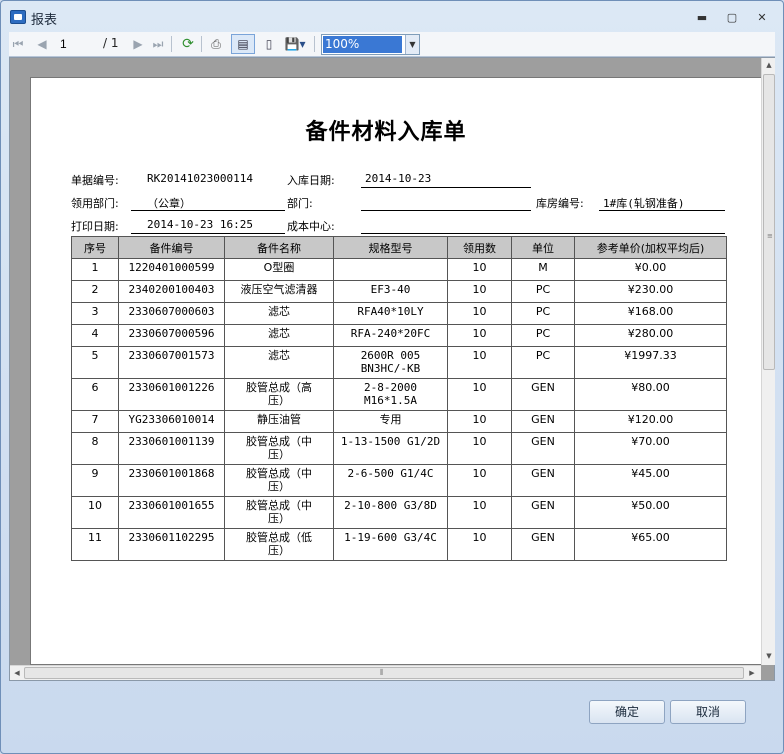 The width and height of the screenshot is (784, 754). Describe the element at coordinates (390, 421) in the screenshot. I see `part-spec-cell: 专用` at that location.